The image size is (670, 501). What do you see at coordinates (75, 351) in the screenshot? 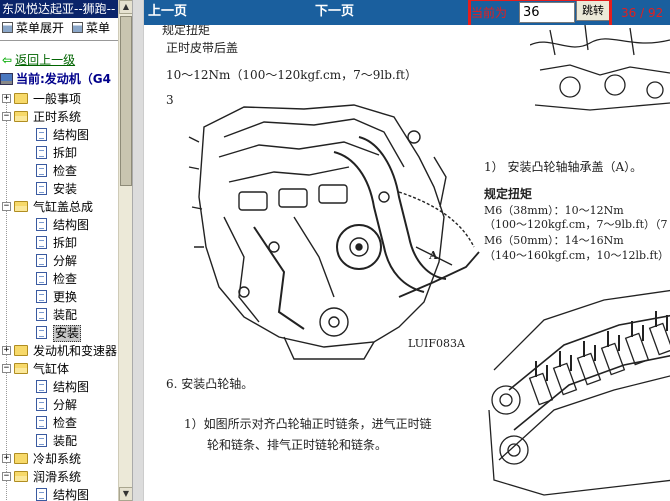
I see `tree-folder-label: 发动机和变速器` at bounding box center [75, 351].